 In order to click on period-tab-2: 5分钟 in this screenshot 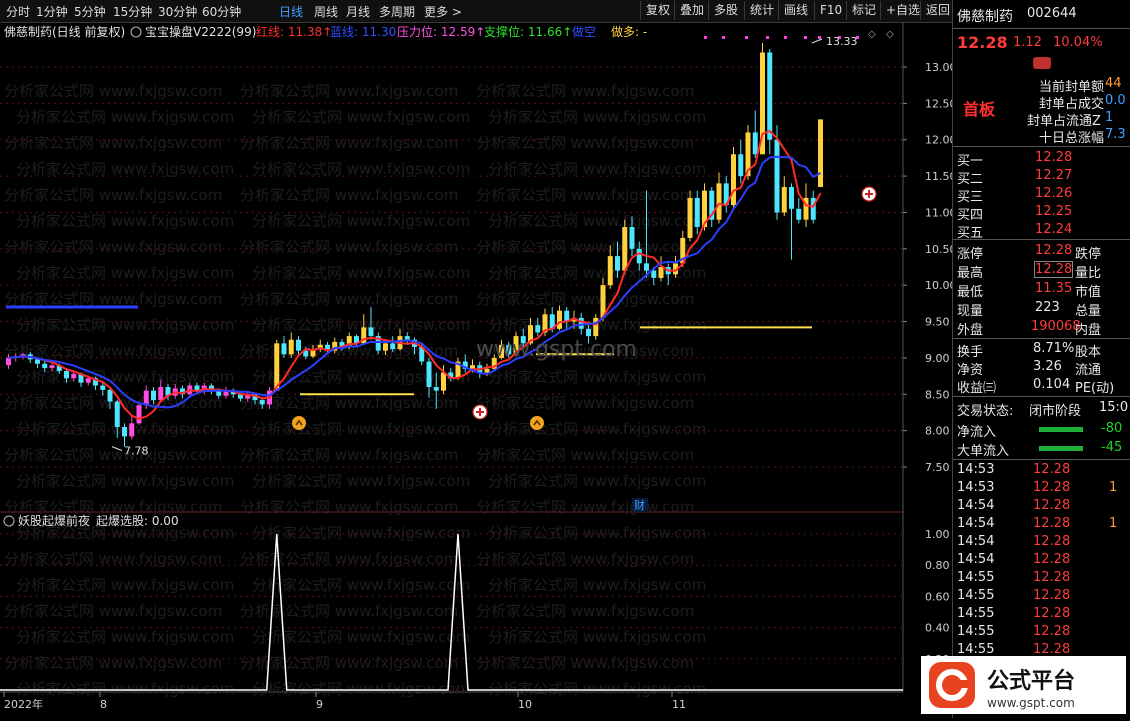, I will do `click(90, 11)`.